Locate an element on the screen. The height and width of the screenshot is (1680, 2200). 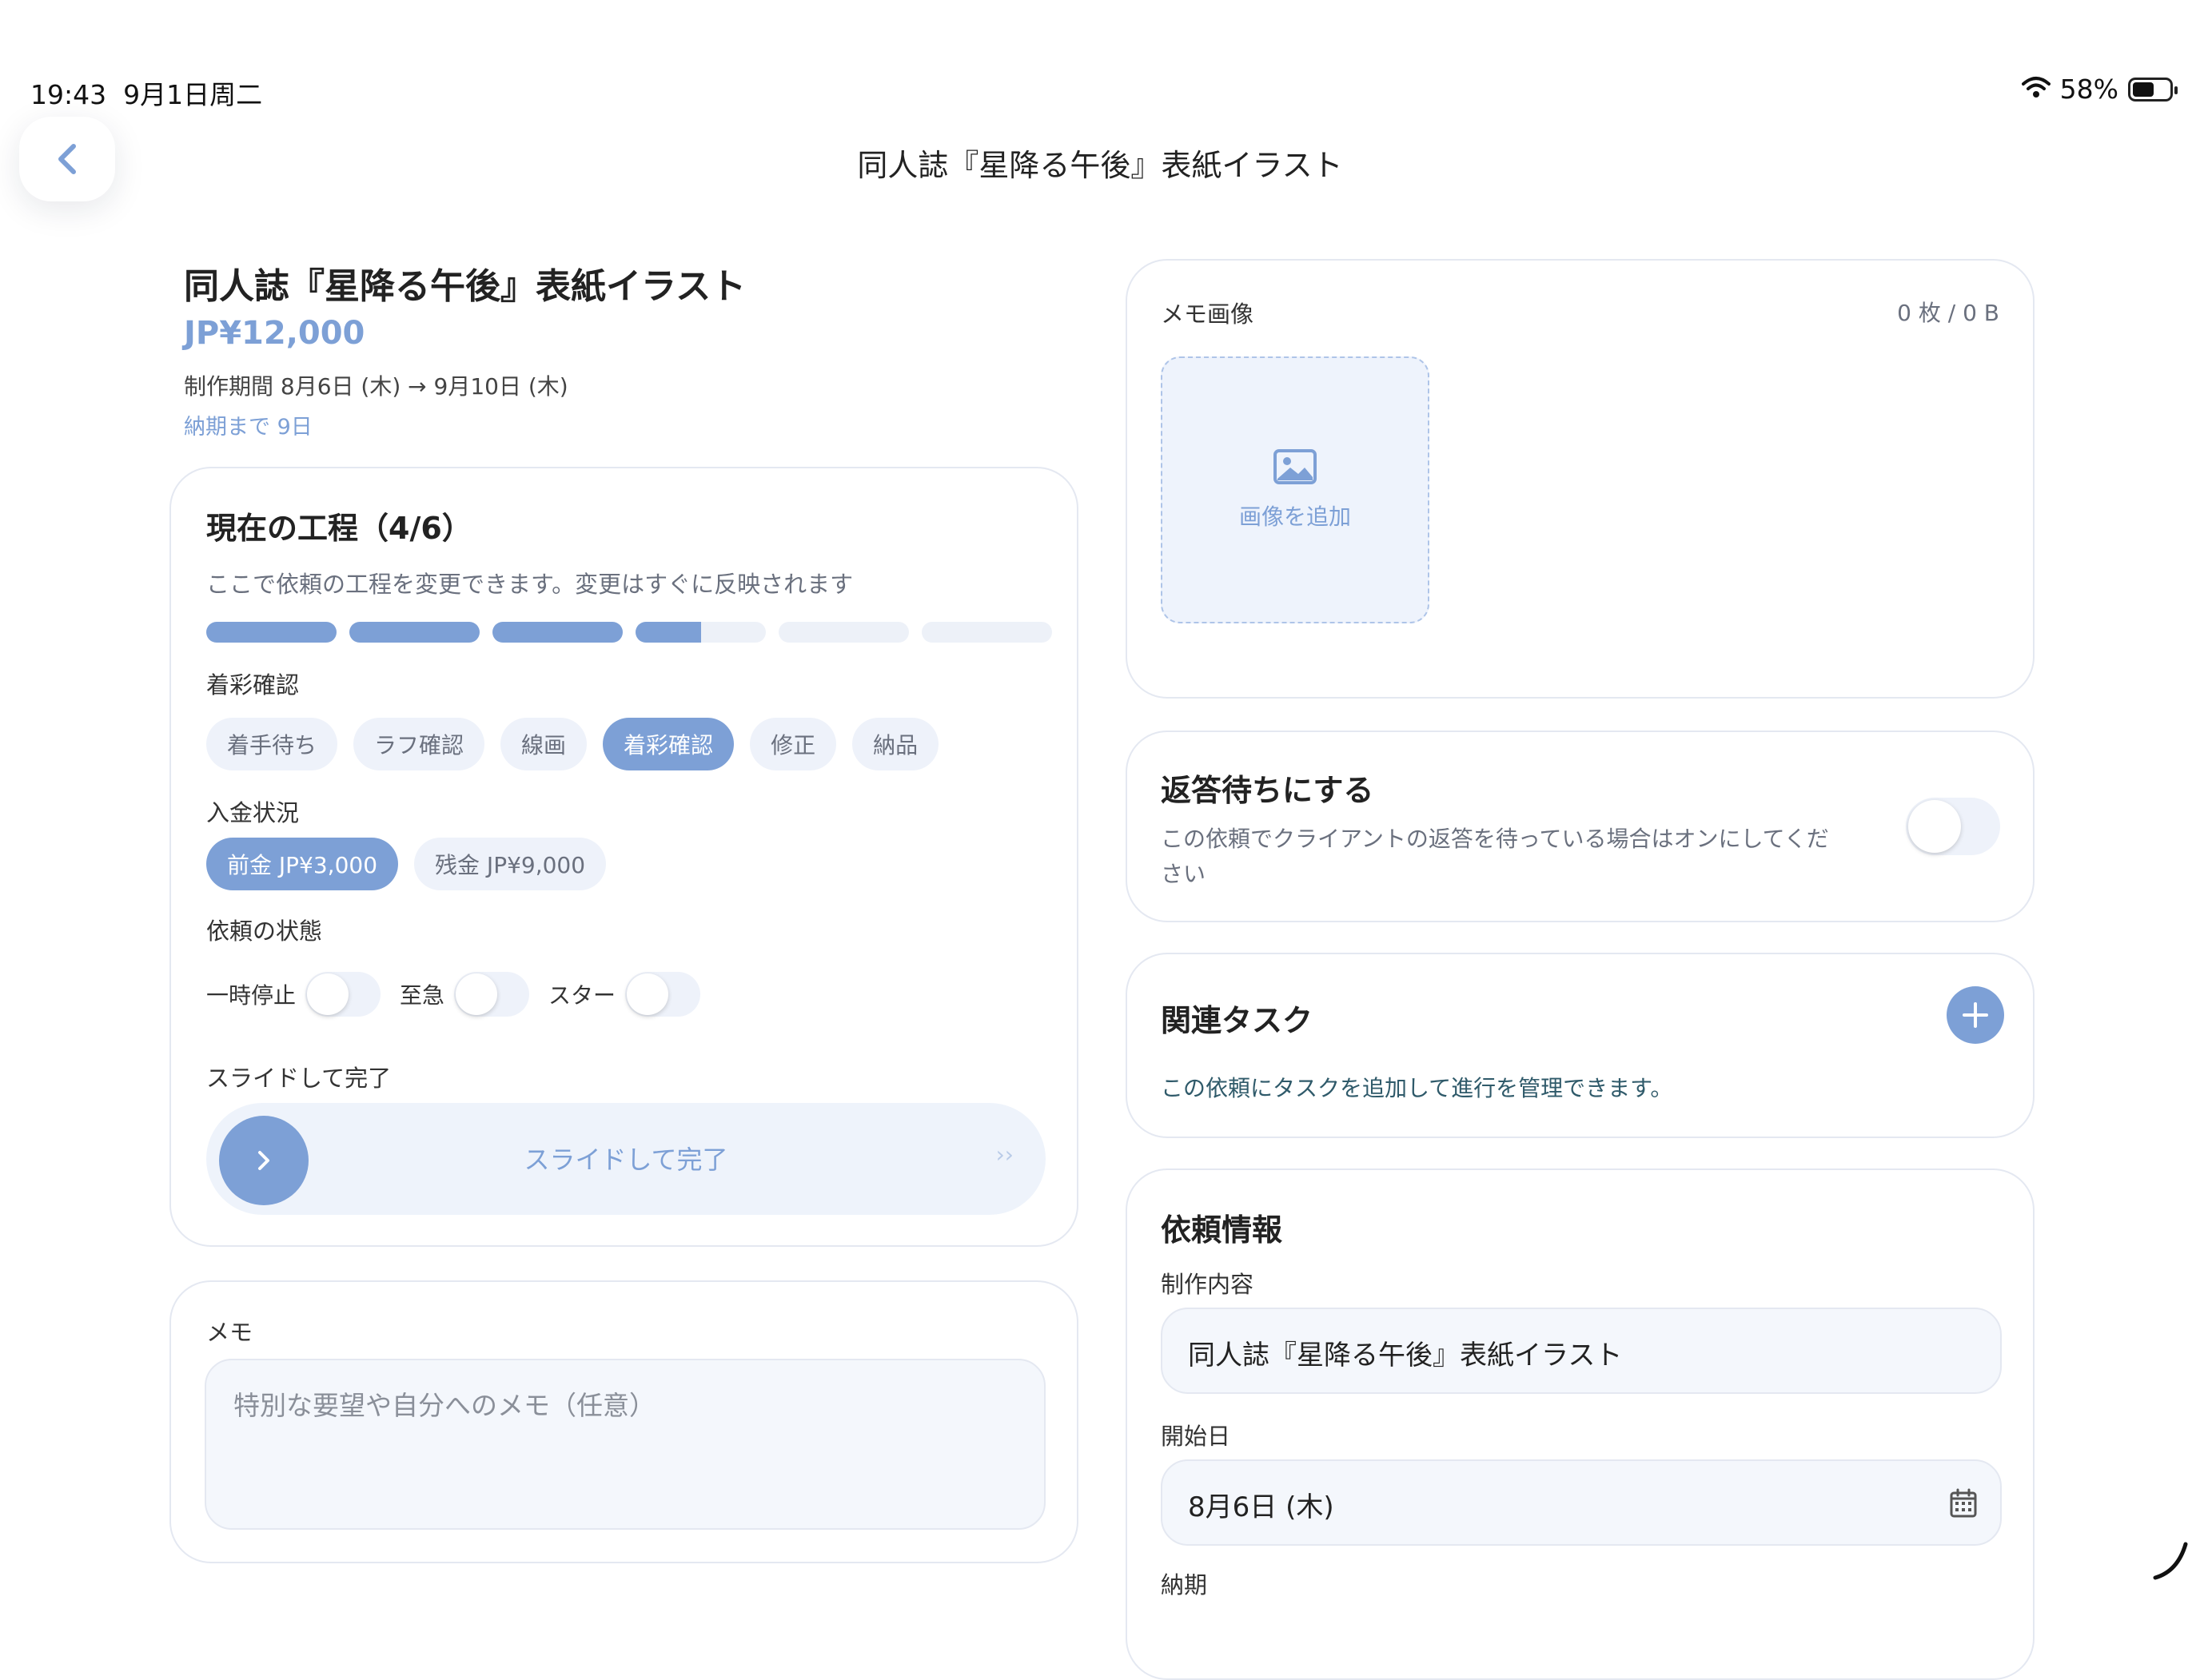
price: JP¥12,000 is located at coordinates (274, 333).